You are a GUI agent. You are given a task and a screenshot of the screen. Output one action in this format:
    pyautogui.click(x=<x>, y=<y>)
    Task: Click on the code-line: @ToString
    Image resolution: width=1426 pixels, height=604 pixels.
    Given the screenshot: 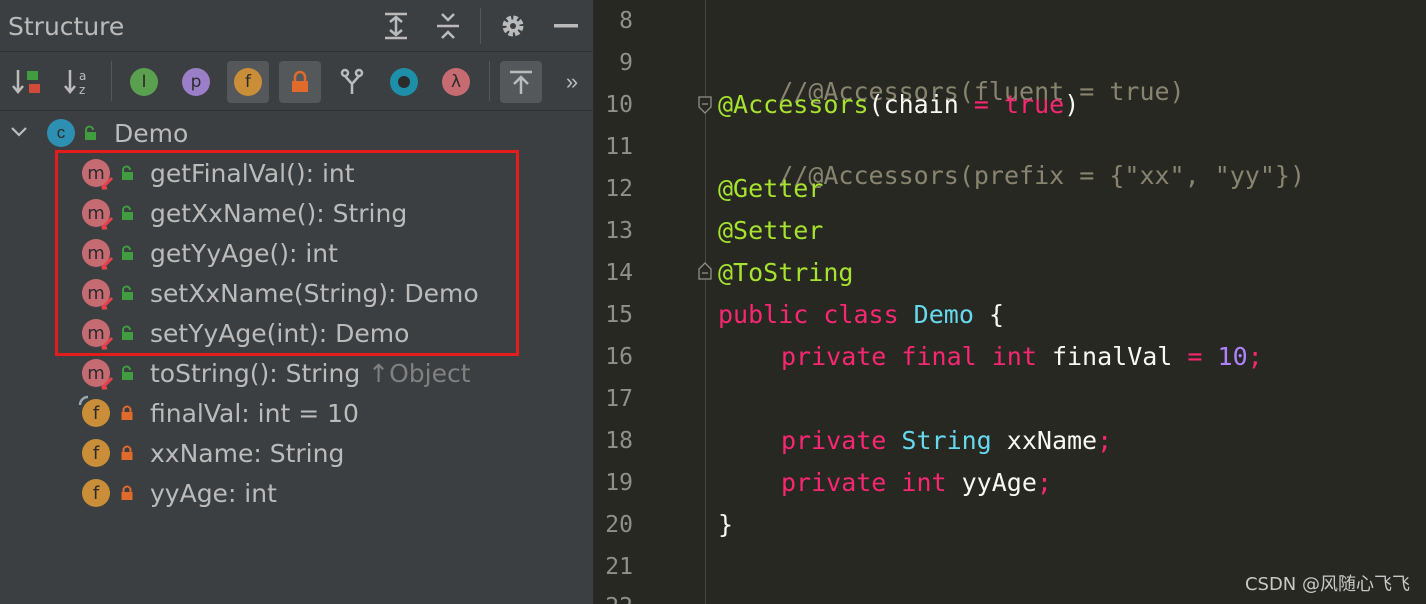 What is the action you would take?
    pyautogui.click(x=785, y=272)
    